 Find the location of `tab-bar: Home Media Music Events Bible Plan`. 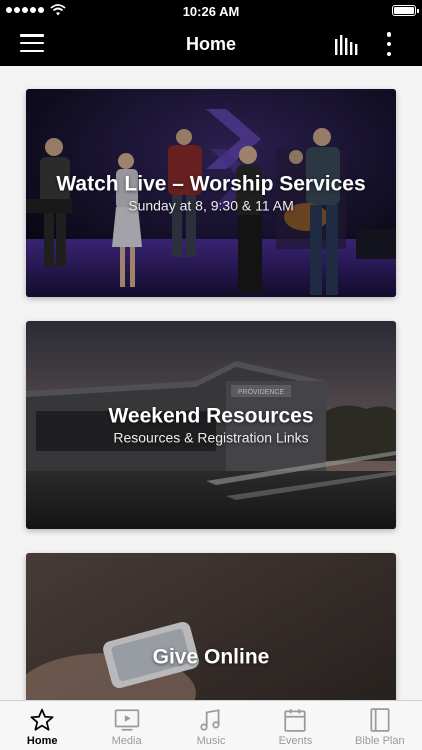

tab-bar: Home Media Music Events Bible Plan is located at coordinates (211, 725).